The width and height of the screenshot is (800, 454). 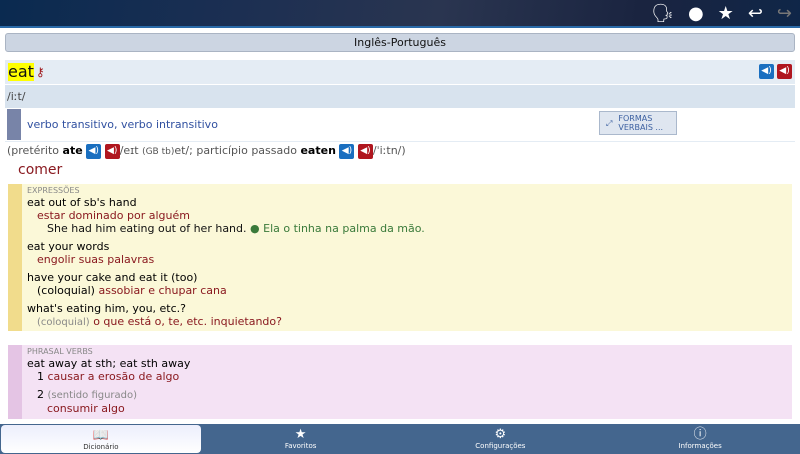 I want to click on pos-bar, so click(x=14, y=124).